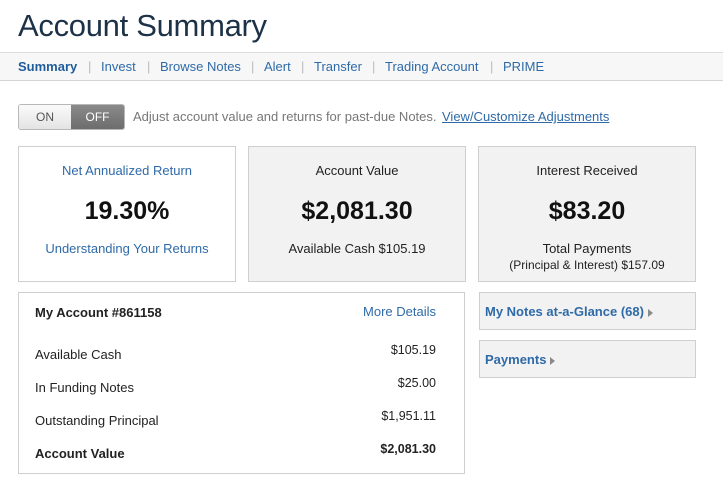 The width and height of the screenshot is (723, 479). Describe the element at coordinates (357, 248) in the screenshot. I see `available-cash-summary: Available Cash $105.19` at that location.